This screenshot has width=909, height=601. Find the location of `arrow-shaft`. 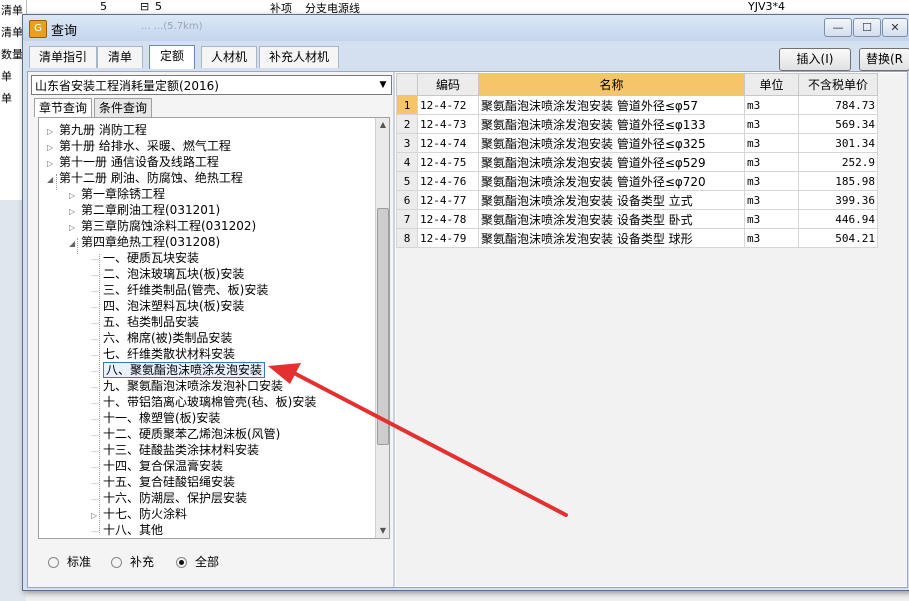

arrow-shaft is located at coordinates (429, 443).